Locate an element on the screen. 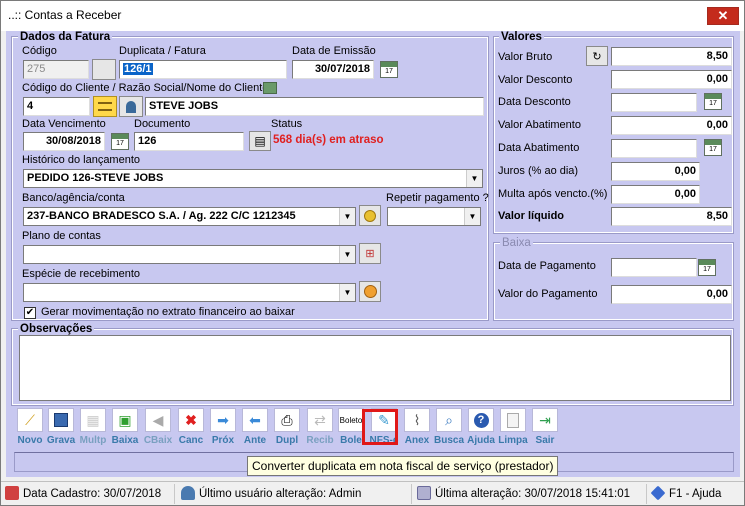 The image size is (745, 506). multp-label: Multp is located at coordinates (93, 440).